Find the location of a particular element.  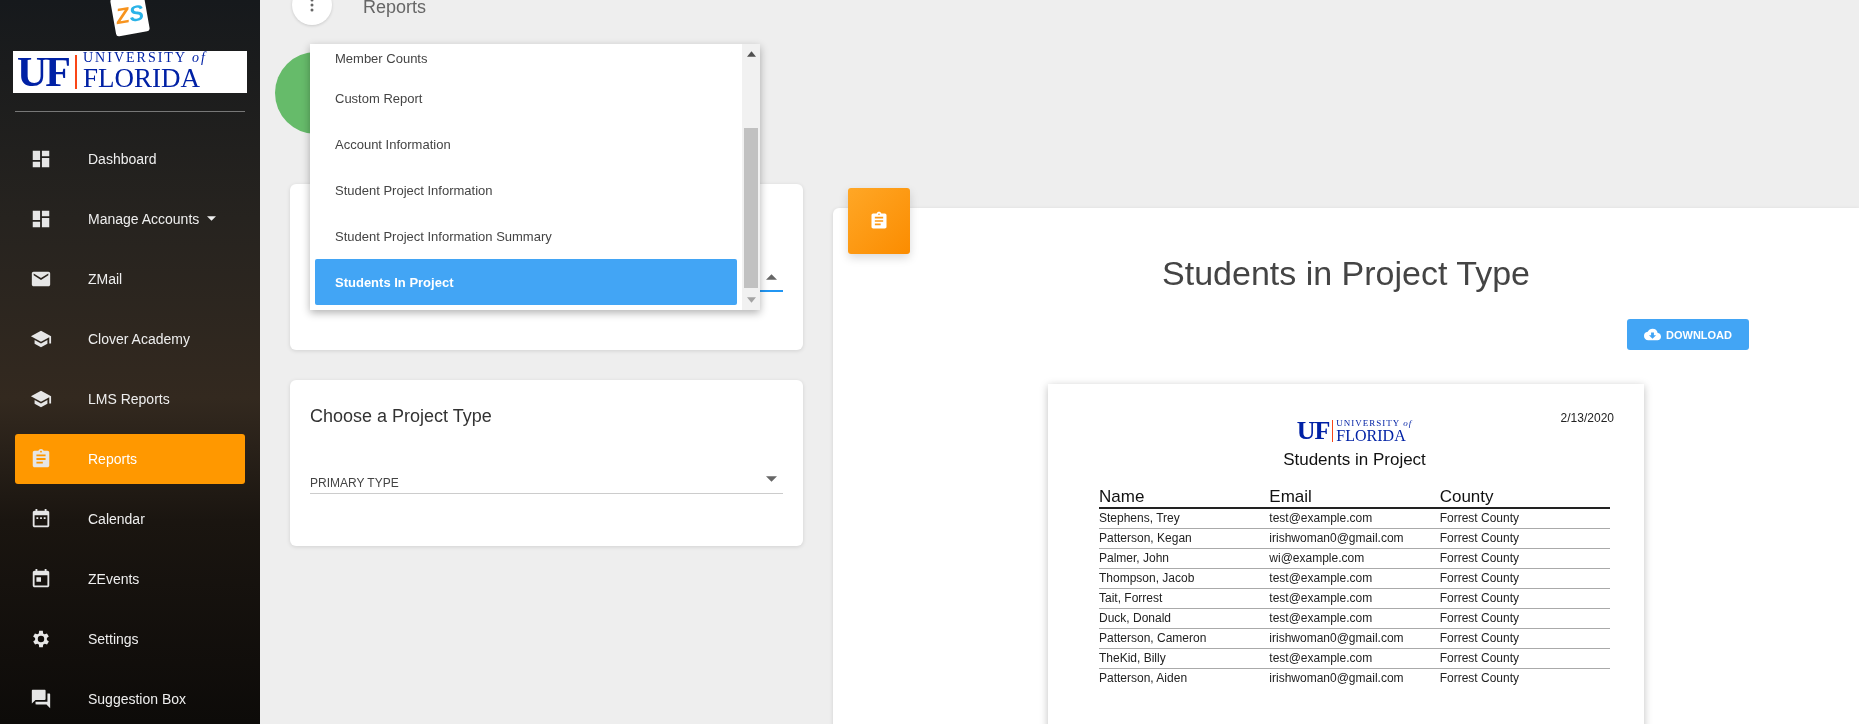

sidebar-item: Suggestion Box is located at coordinates (130, 699).